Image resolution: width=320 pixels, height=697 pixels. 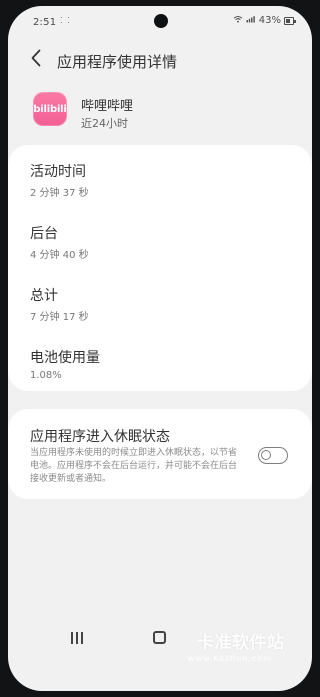 What do you see at coordinates (59, 193) in the screenshot?
I see `usage-item-value: 2 分钟 37 秒` at bounding box center [59, 193].